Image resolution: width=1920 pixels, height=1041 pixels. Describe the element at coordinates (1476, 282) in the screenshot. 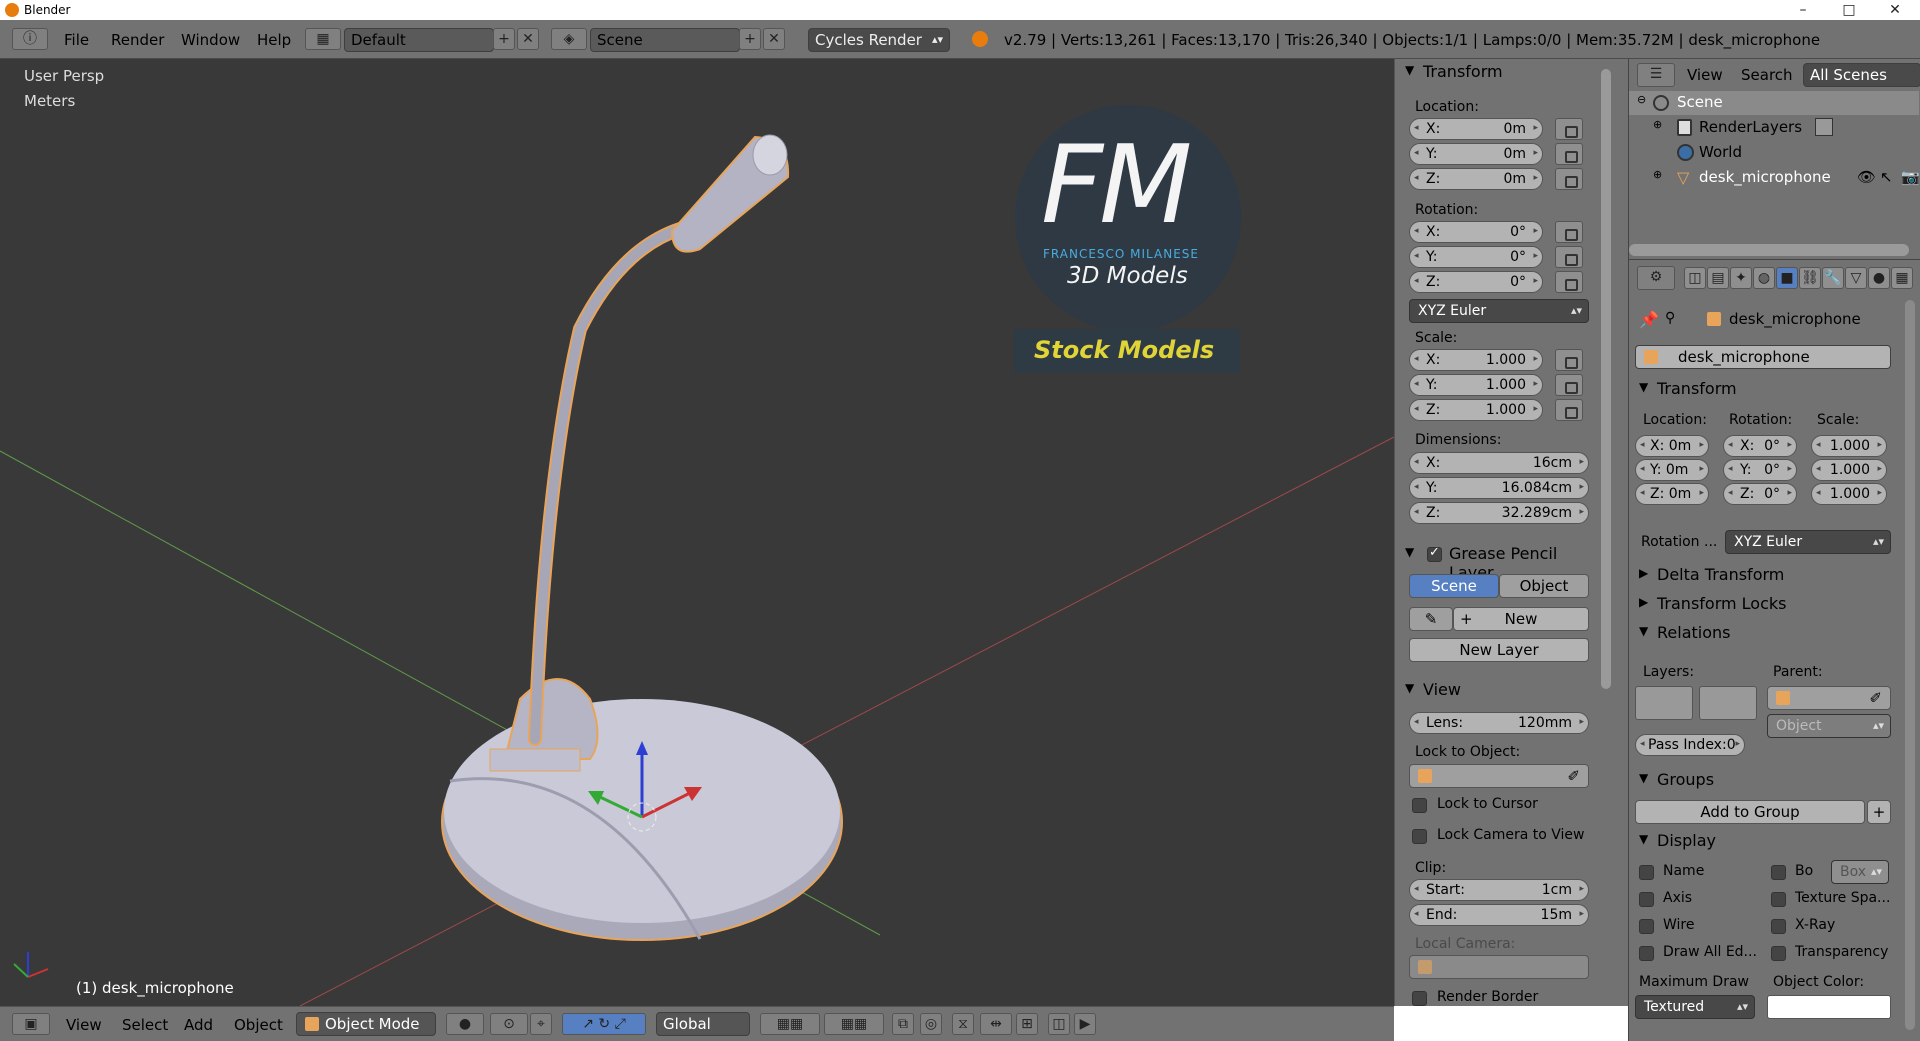

I see `rotation-z-field: ◂ Z: 0° ▸` at that location.